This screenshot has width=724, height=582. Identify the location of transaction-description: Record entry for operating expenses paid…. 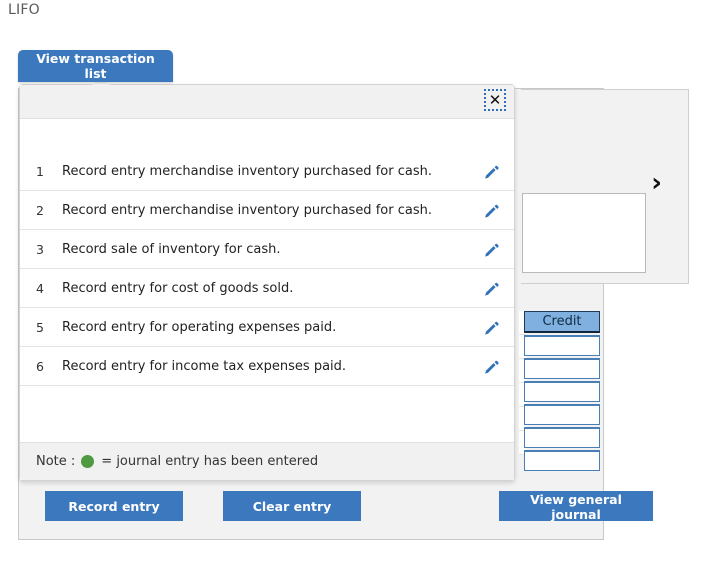
(199, 327).